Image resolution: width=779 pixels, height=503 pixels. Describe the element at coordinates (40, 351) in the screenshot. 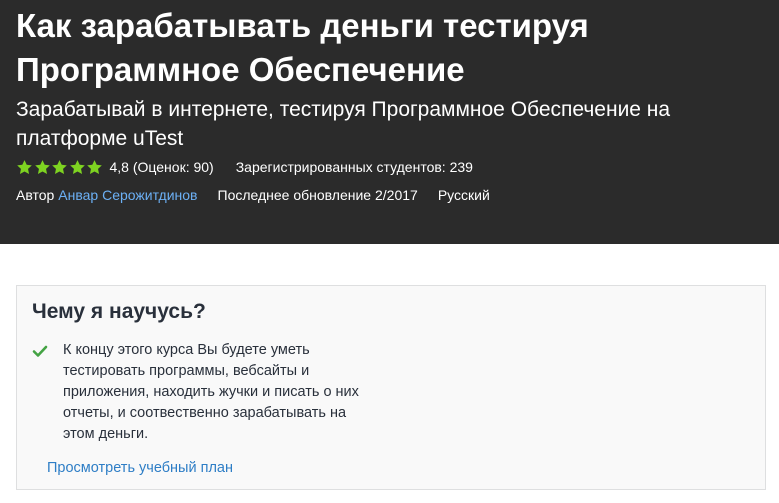

I see `check-icon` at that location.